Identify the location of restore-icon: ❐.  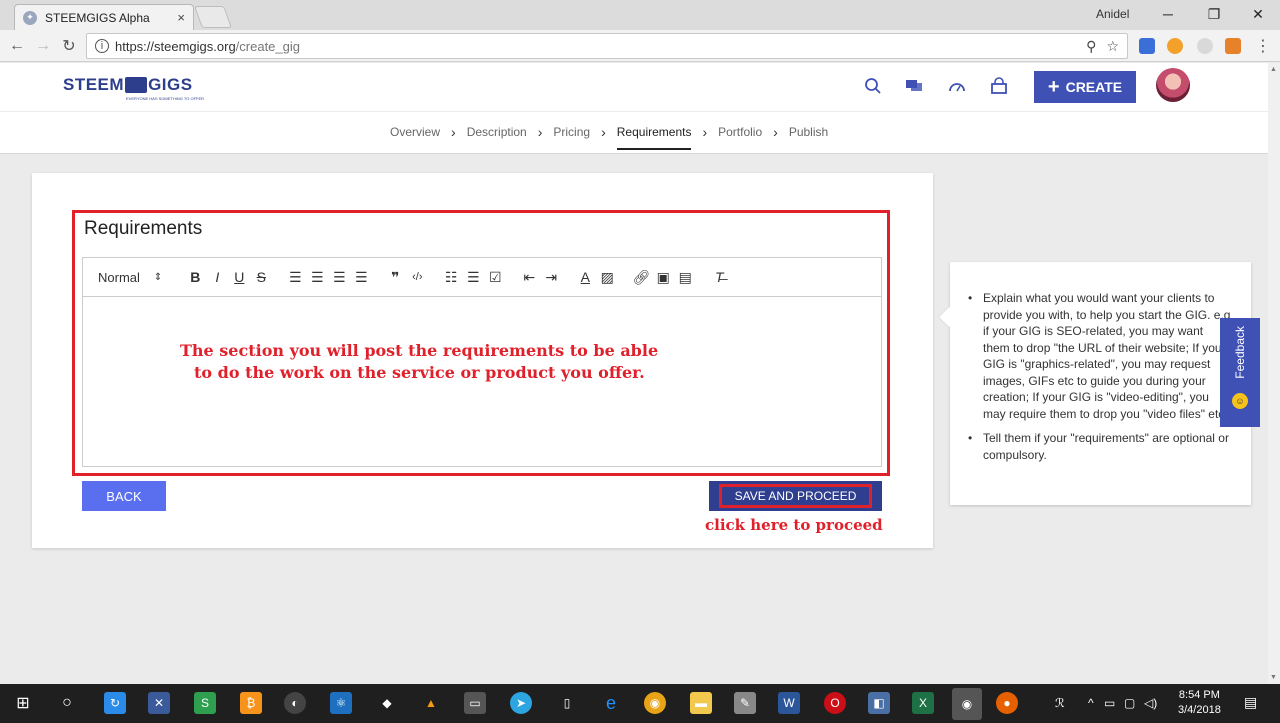
(1214, 14).